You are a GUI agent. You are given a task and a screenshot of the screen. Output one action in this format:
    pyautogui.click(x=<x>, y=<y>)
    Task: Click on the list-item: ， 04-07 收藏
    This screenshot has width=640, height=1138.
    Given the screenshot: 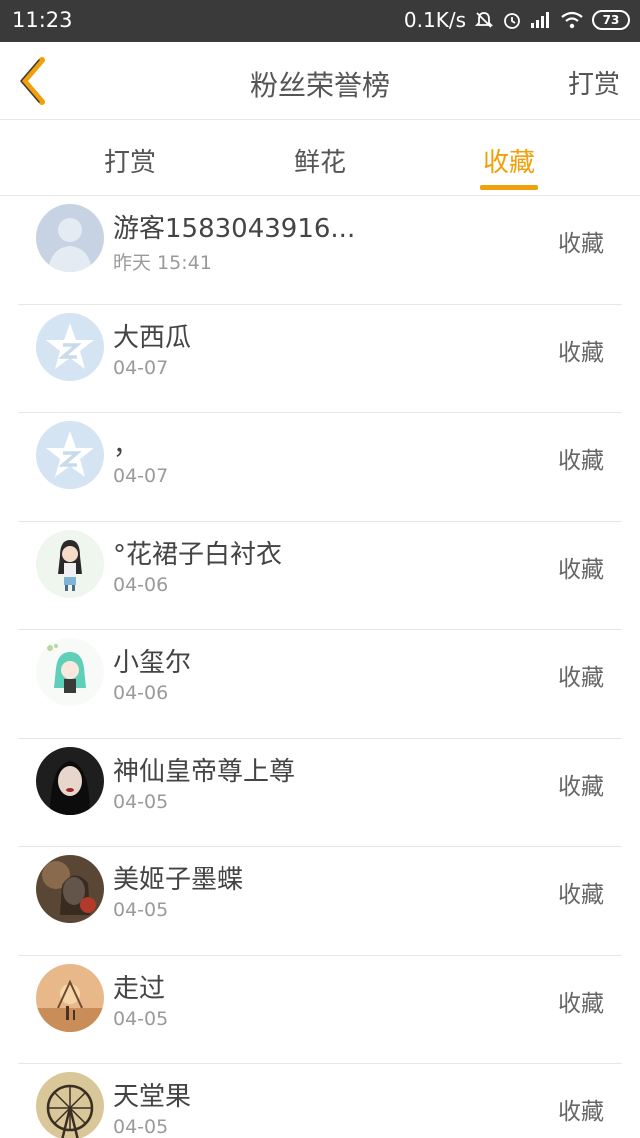 What is the action you would take?
    pyautogui.click(x=320, y=467)
    